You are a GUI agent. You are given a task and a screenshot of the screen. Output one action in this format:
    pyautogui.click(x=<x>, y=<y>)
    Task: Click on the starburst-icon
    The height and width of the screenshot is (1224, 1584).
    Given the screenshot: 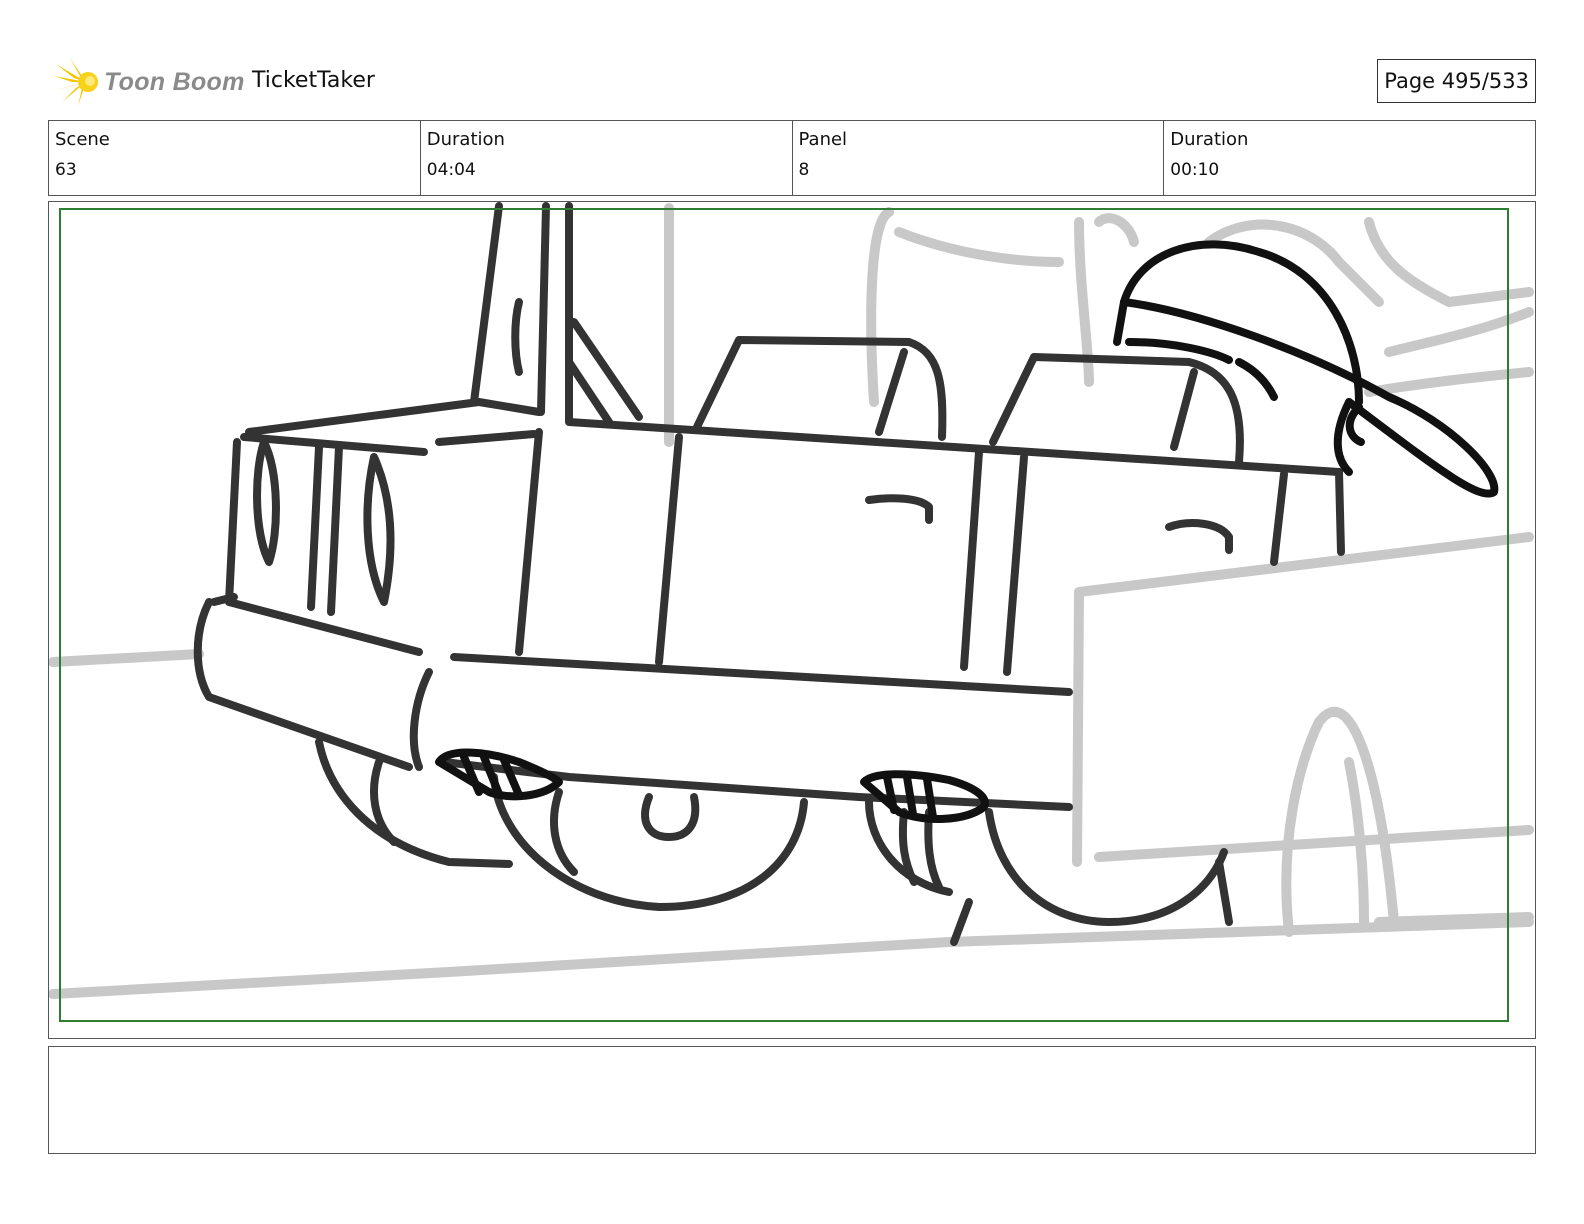 What is the action you would take?
    pyautogui.click(x=76, y=82)
    